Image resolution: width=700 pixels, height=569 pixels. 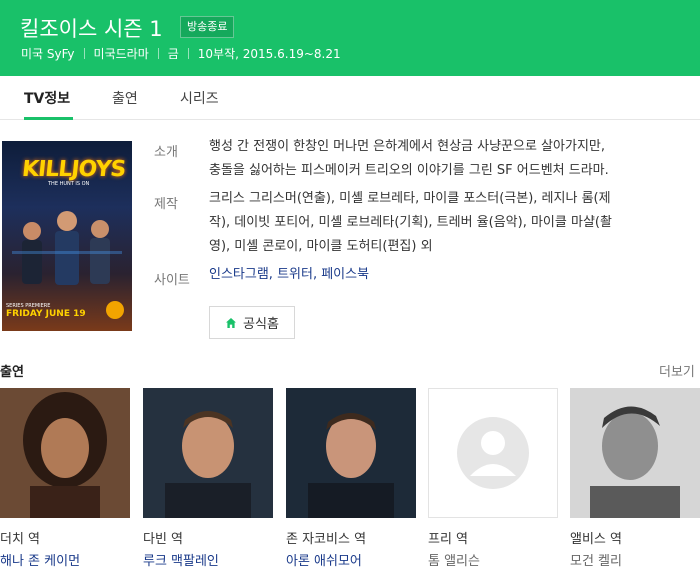 I want to click on program-title: 킬조이스 시즌 1, so click(x=91, y=28).